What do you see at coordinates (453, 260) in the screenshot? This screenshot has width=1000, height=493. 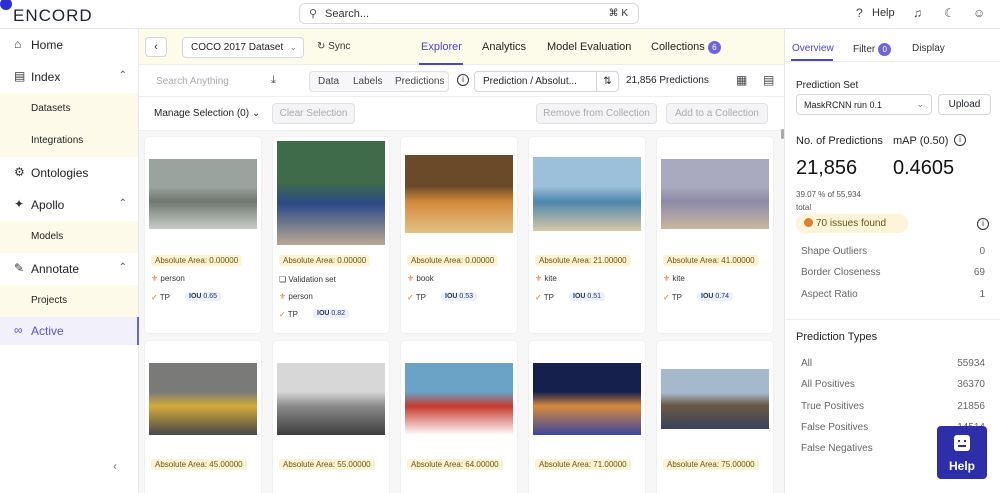 I see `absolute-area-badge: Absolute Area: 0.00000` at bounding box center [453, 260].